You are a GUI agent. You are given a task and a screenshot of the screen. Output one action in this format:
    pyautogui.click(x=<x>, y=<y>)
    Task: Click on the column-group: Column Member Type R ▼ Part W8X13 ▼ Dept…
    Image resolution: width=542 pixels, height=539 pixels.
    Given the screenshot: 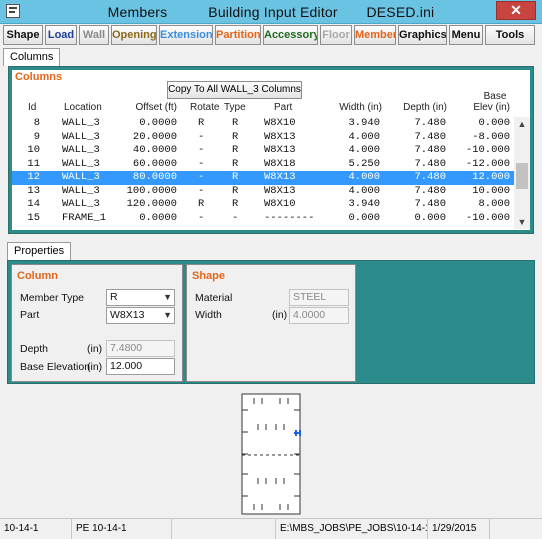 What is the action you would take?
    pyautogui.click(x=97, y=323)
    